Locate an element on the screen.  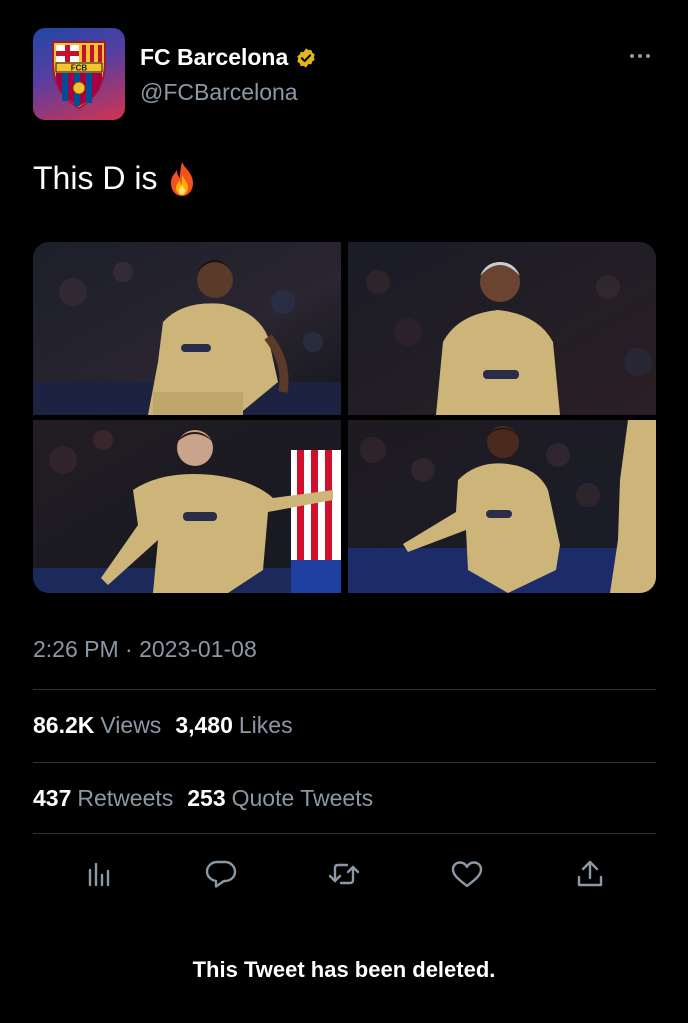
stats-row-views-likes: 86.2K Views 3,480 Likes is located at coordinates (163, 725).